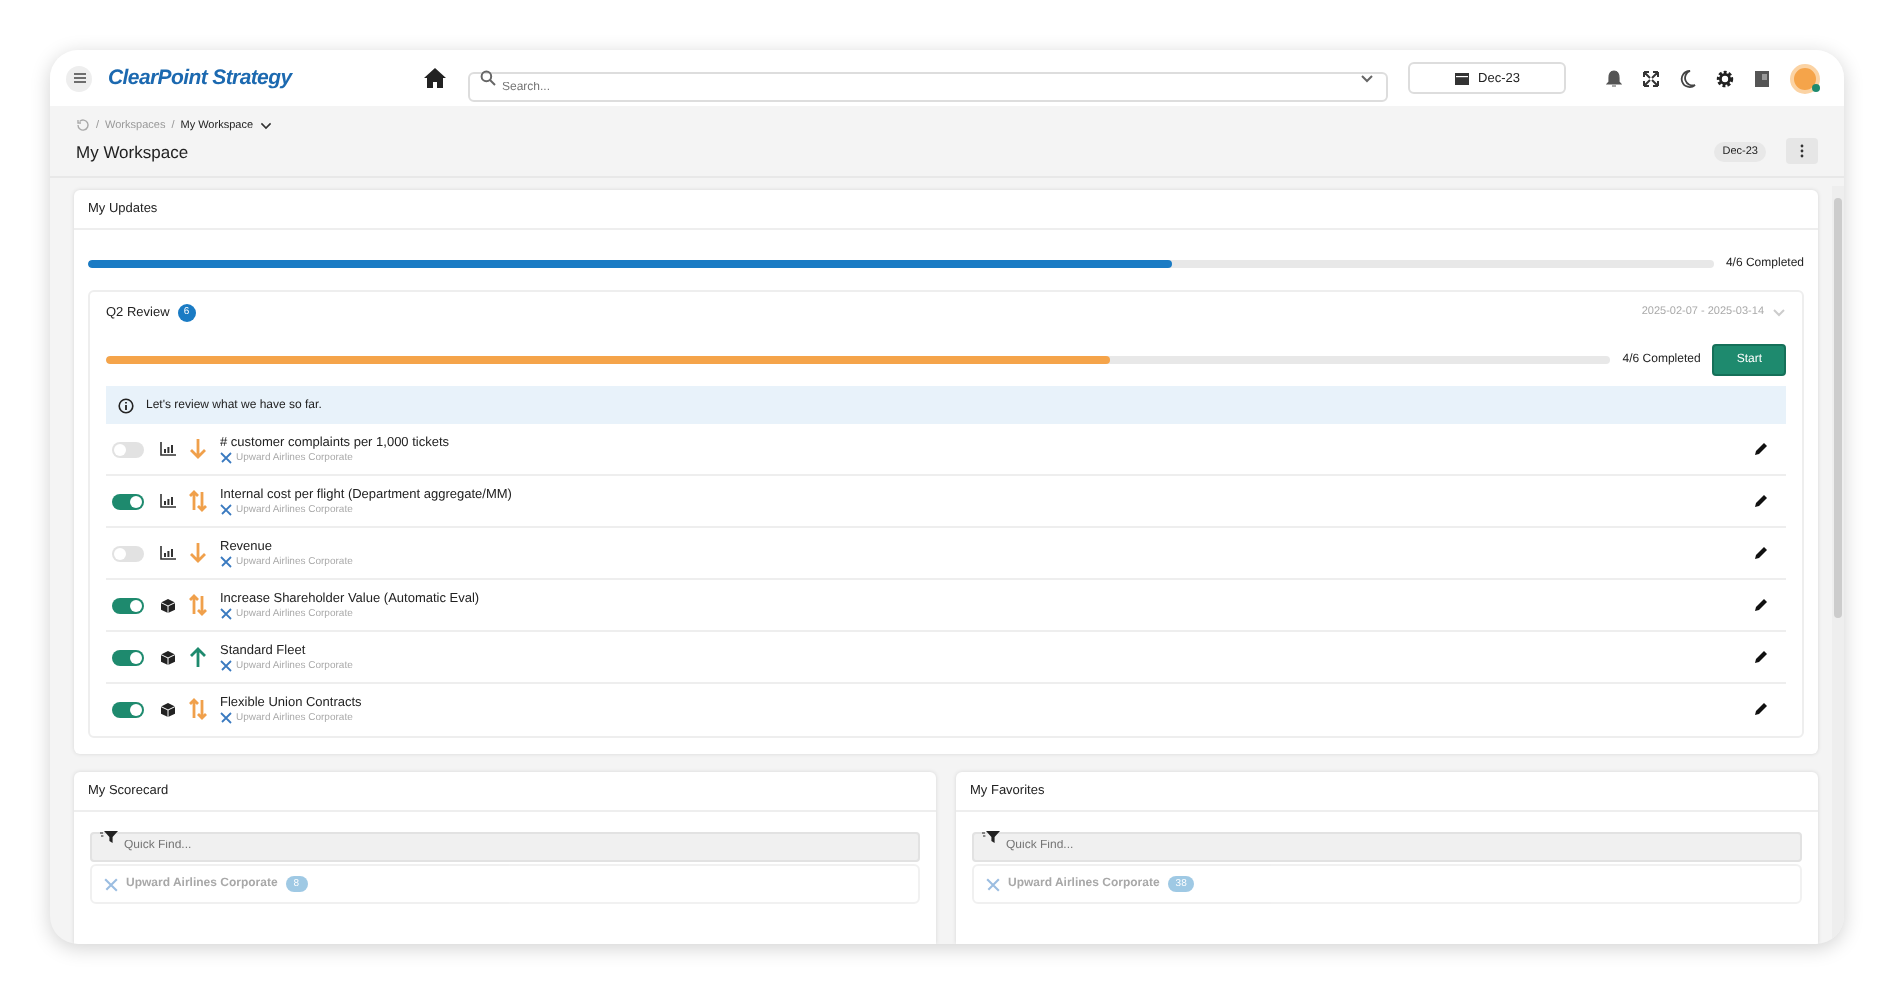  Describe the element at coordinates (1805, 78) in the screenshot. I see `avatar` at that location.